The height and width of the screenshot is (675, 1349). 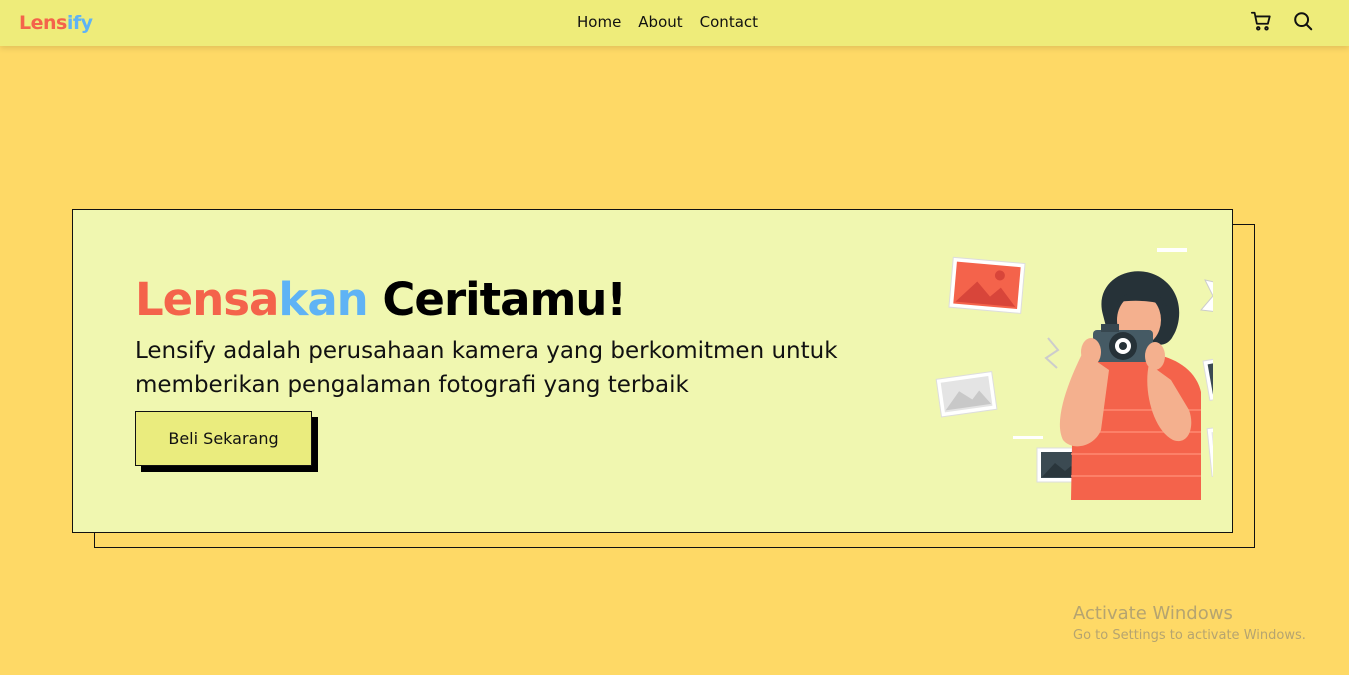 What do you see at coordinates (43, 23) in the screenshot?
I see `brand-part1: Lens` at bounding box center [43, 23].